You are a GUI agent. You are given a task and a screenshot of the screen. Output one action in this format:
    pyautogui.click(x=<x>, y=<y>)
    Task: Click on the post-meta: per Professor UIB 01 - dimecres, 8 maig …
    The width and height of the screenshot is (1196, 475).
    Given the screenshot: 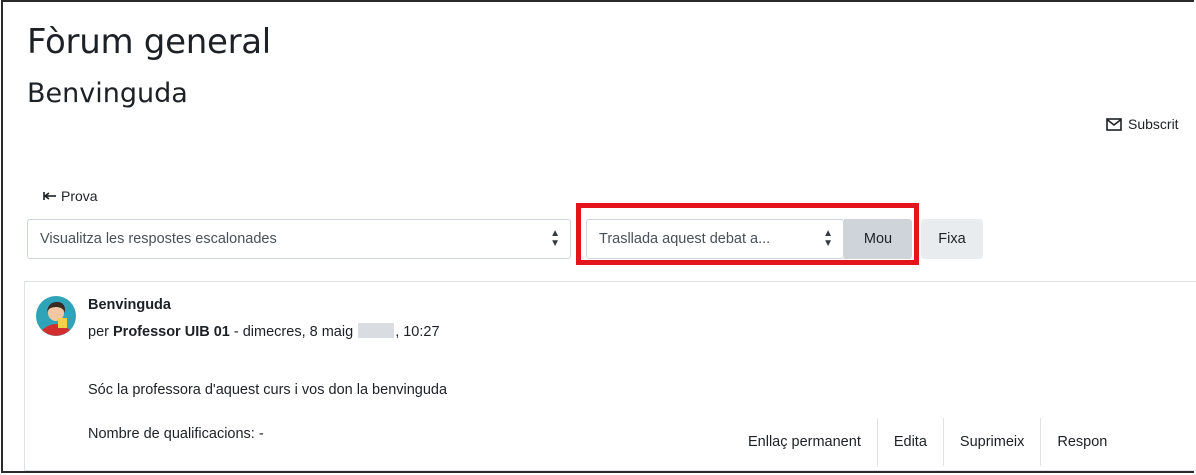 What is the action you would take?
    pyautogui.click(x=264, y=331)
    